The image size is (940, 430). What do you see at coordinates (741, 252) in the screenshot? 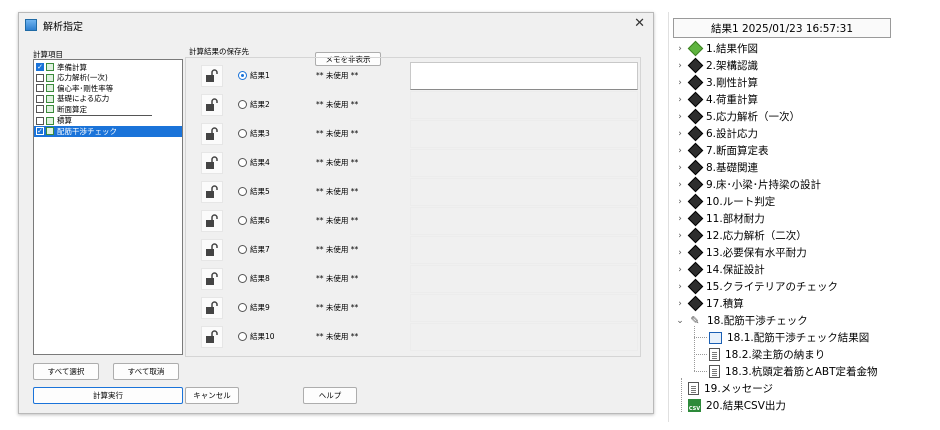
I see `tree-node: › 13.必要保有水平耐力` at bounding box center [741, 252].